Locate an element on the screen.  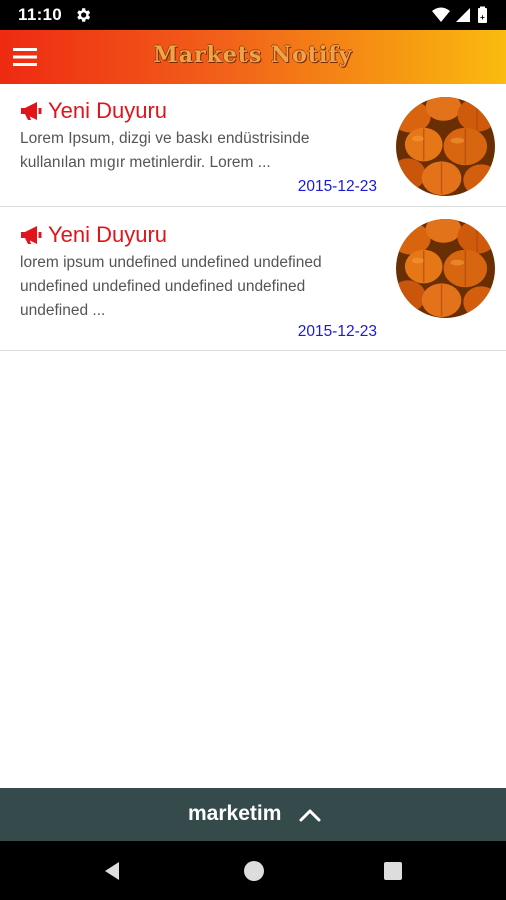
home-icon is located at coordinates (254, 871).